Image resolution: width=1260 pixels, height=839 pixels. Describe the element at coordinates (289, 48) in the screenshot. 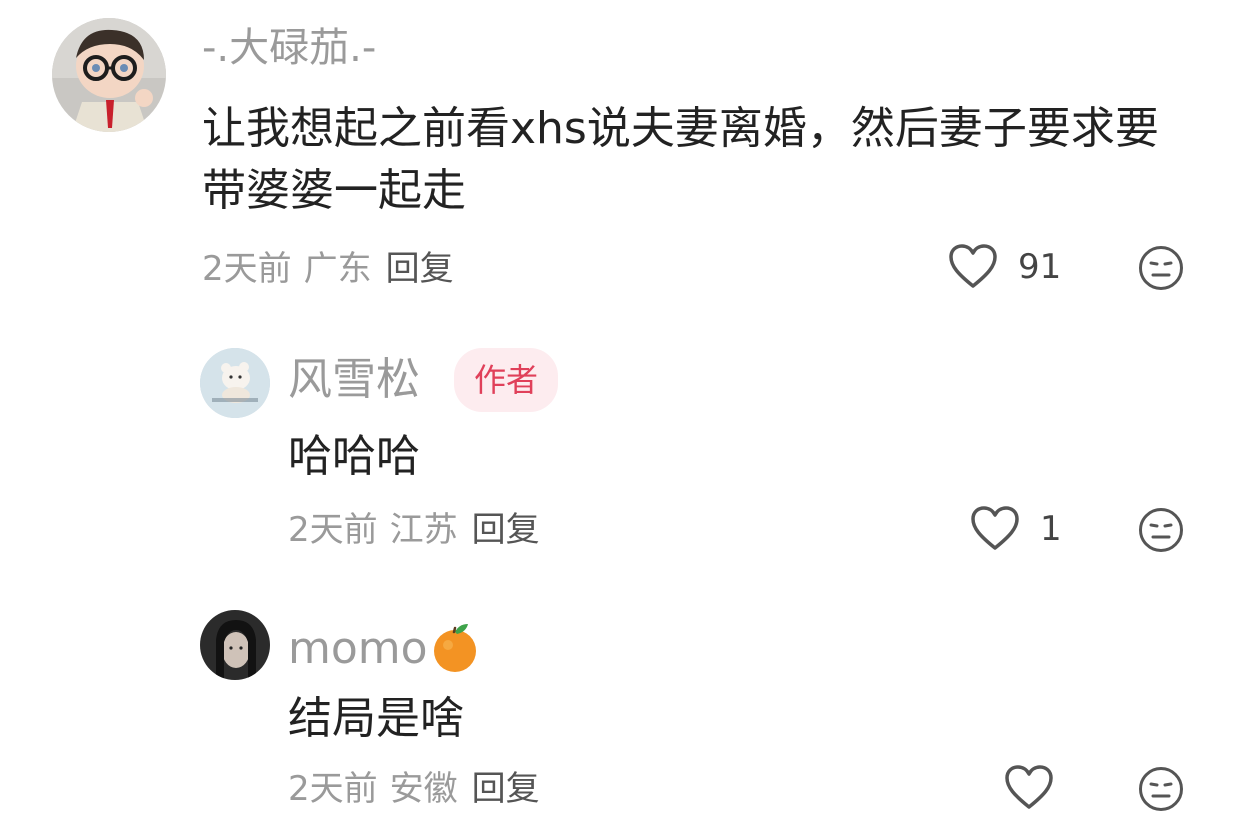

I see `username: -.大碌茄.-` at that location.